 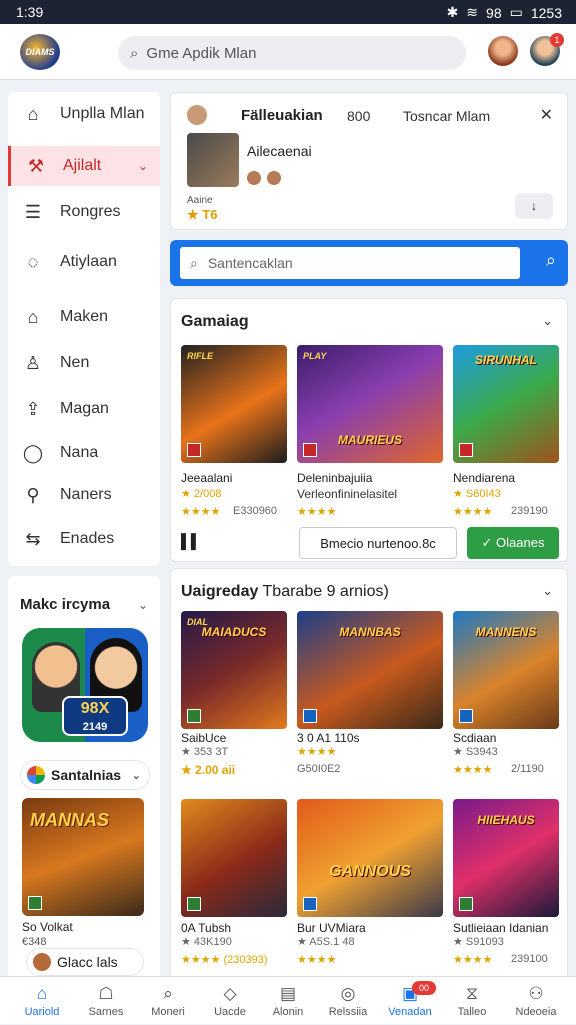 What do you see at coordinates (84, 262) in the screenshot?
I see `sidebar-item-3: ◌ Atiylaan` at bounding box center [84, 262].